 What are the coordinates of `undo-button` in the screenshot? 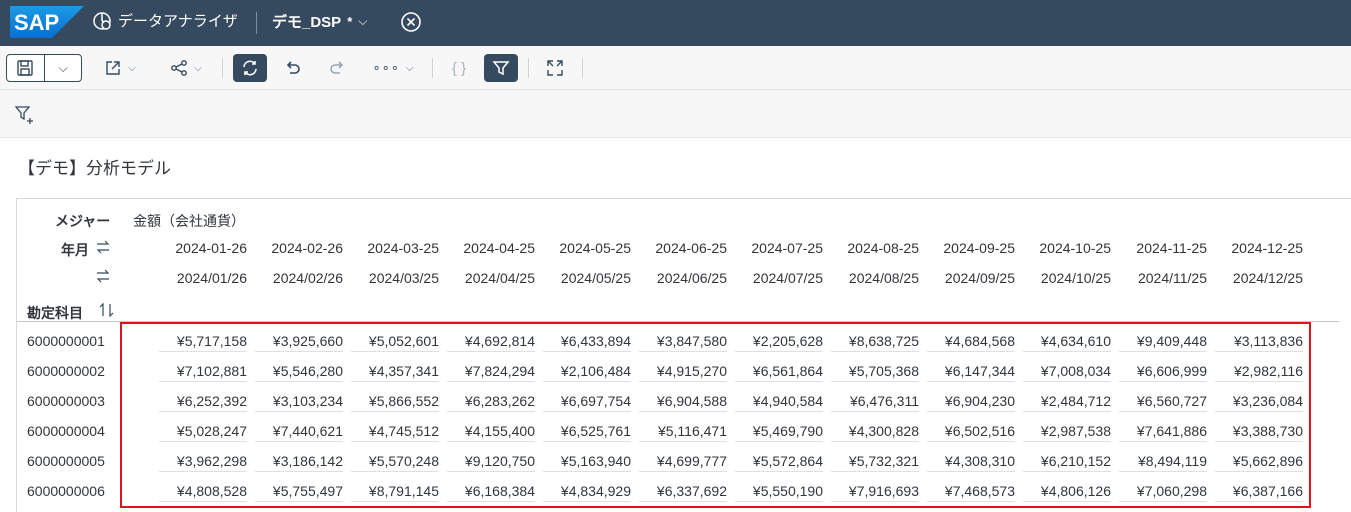 It's located at (293, 68).